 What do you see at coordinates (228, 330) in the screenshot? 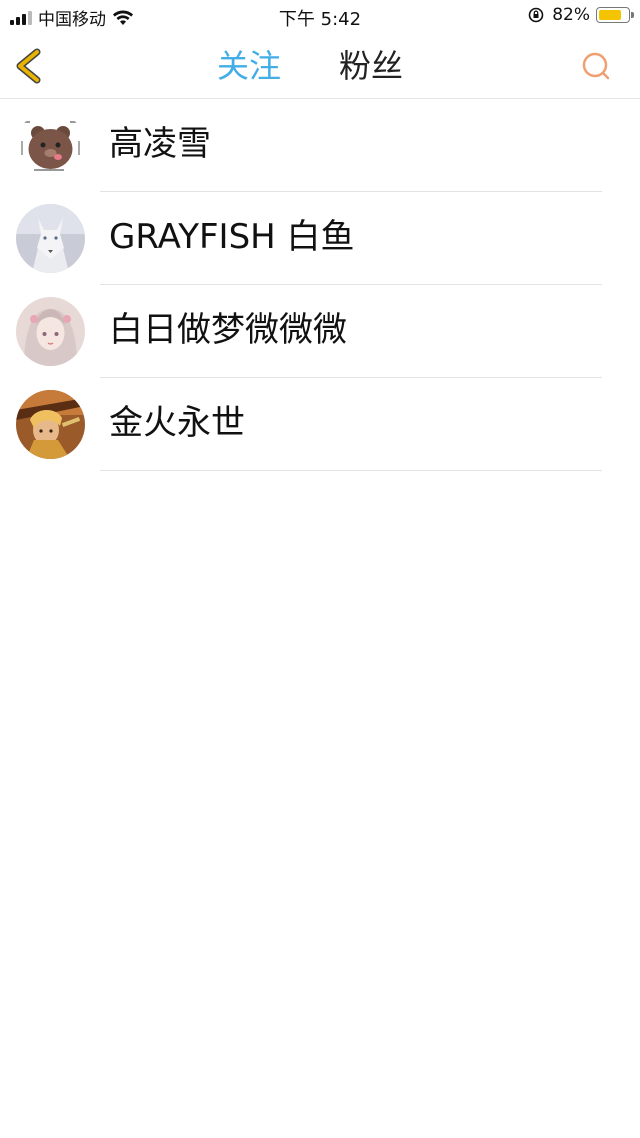
I see `user-name: 白日做梦微微微` at bounding box center [228, 330].